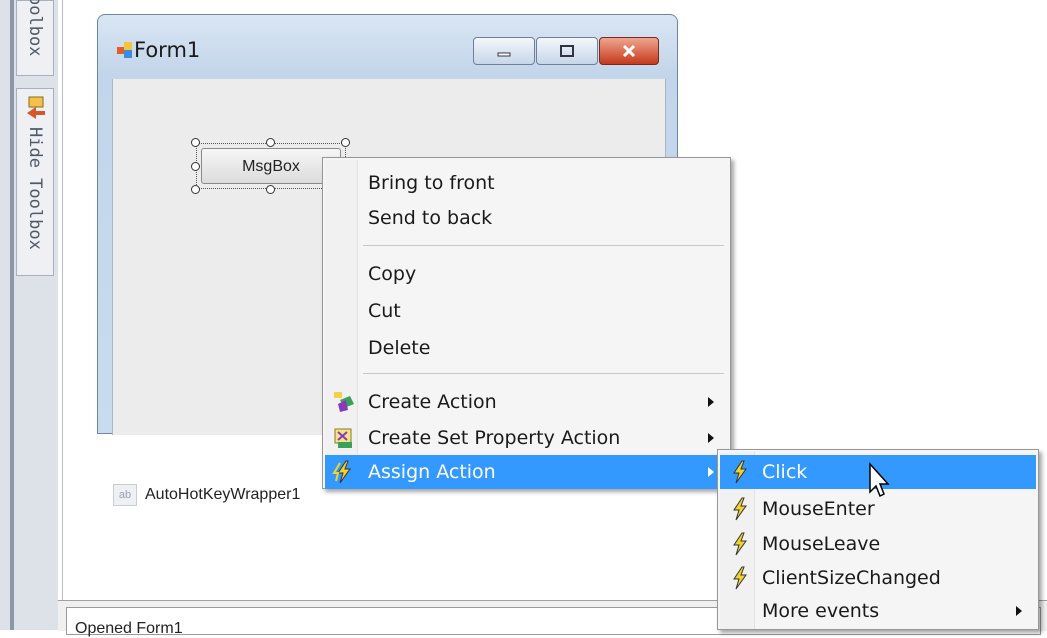 The width and height of the screenshot is (1047, 638). I want to click on submenu-item-label: Click, so click(785, 472).